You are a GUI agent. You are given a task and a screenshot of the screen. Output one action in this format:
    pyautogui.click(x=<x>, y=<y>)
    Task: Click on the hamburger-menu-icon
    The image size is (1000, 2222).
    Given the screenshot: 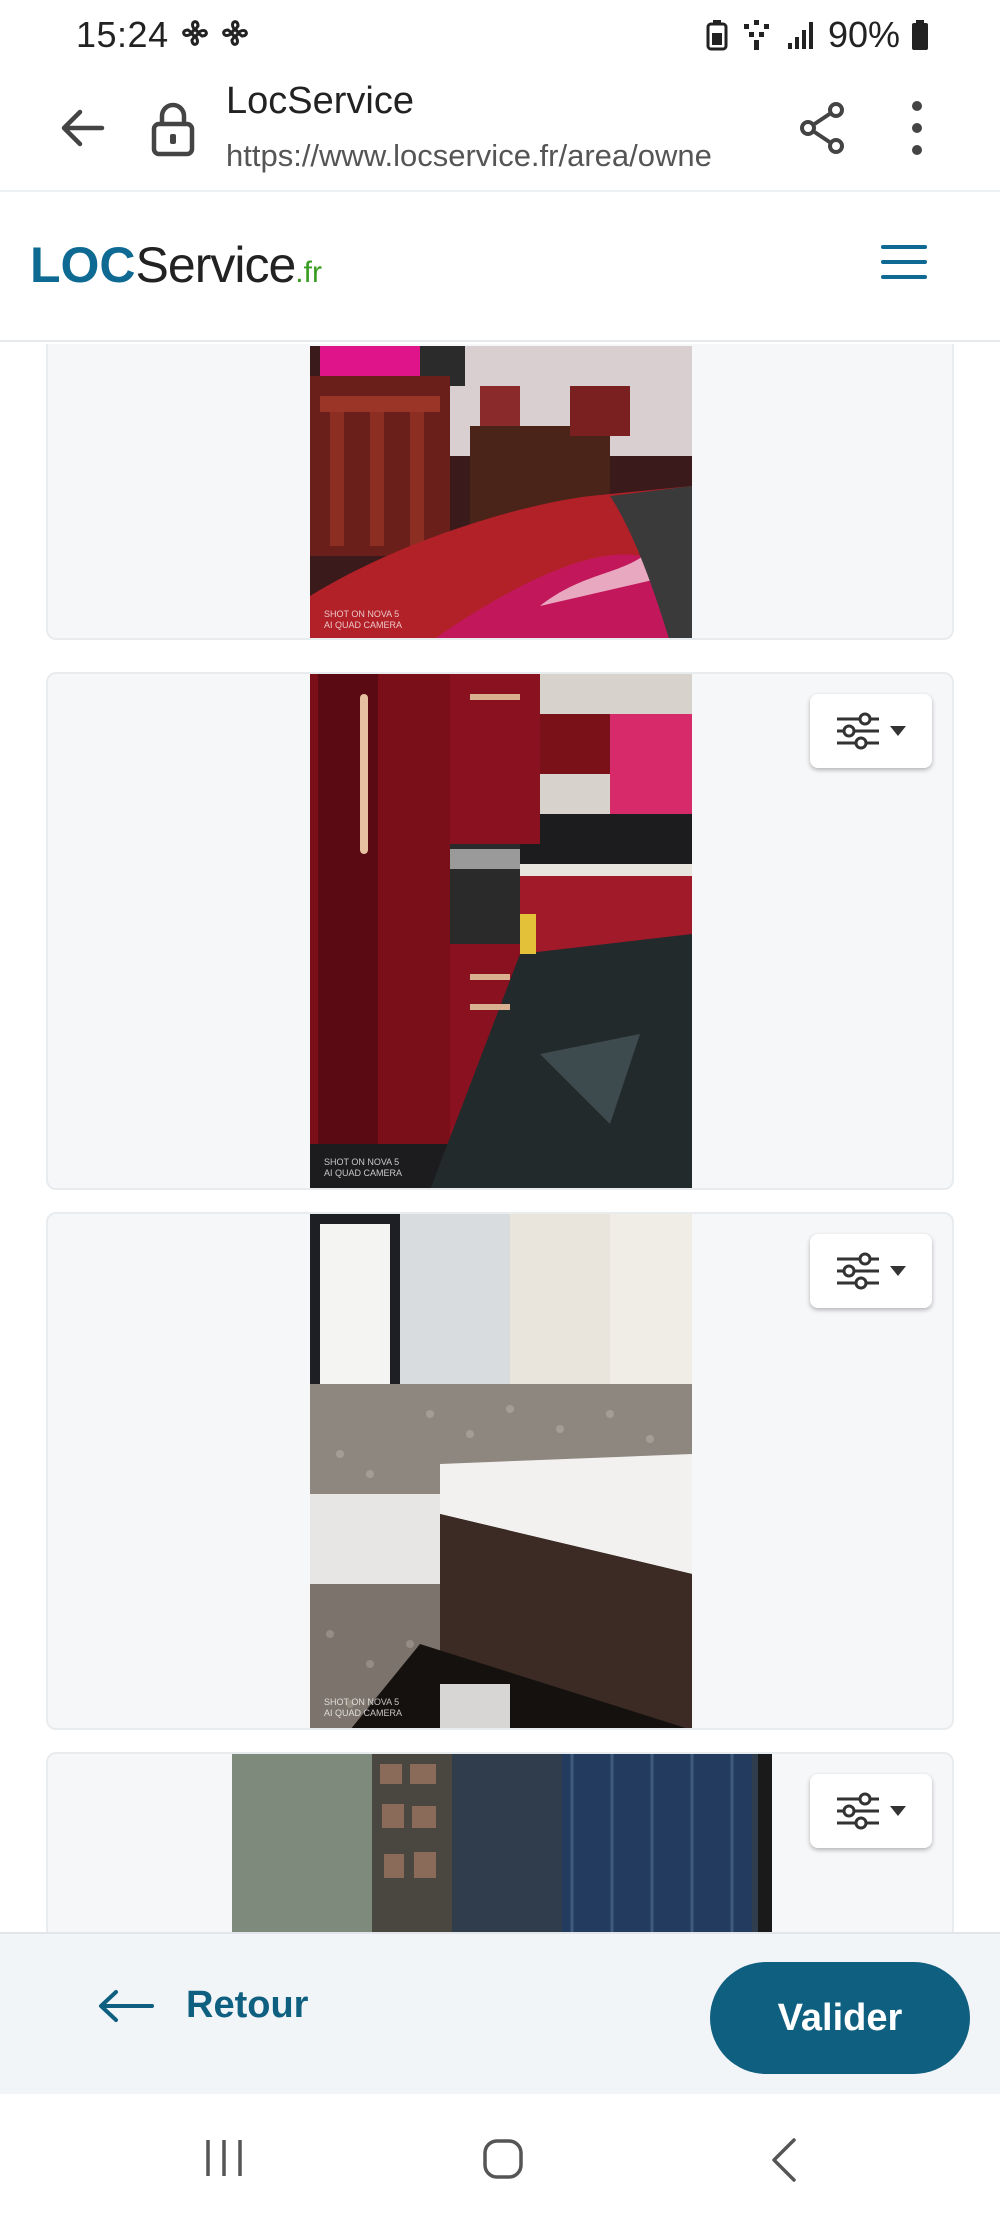 What is the action you would take?
    pyautogui.click(x=904, y=262)
    